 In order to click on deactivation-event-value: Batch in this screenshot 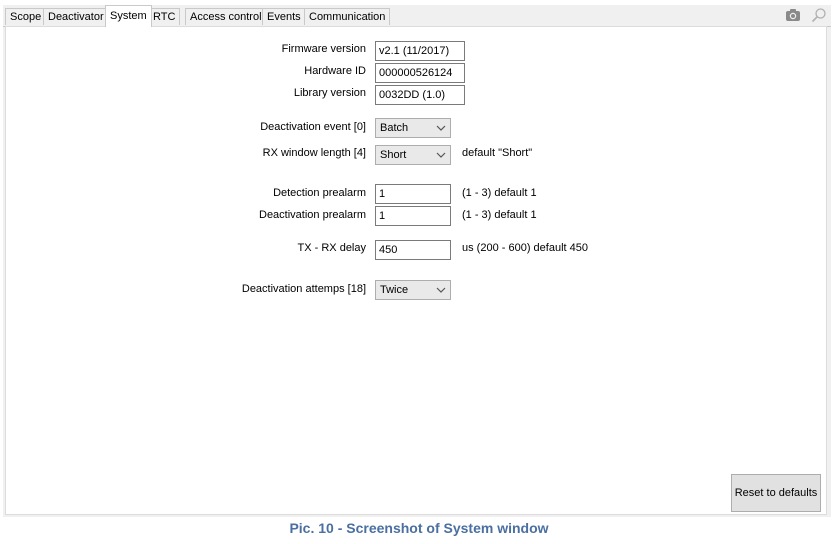, I will do `click(394, 128)`.